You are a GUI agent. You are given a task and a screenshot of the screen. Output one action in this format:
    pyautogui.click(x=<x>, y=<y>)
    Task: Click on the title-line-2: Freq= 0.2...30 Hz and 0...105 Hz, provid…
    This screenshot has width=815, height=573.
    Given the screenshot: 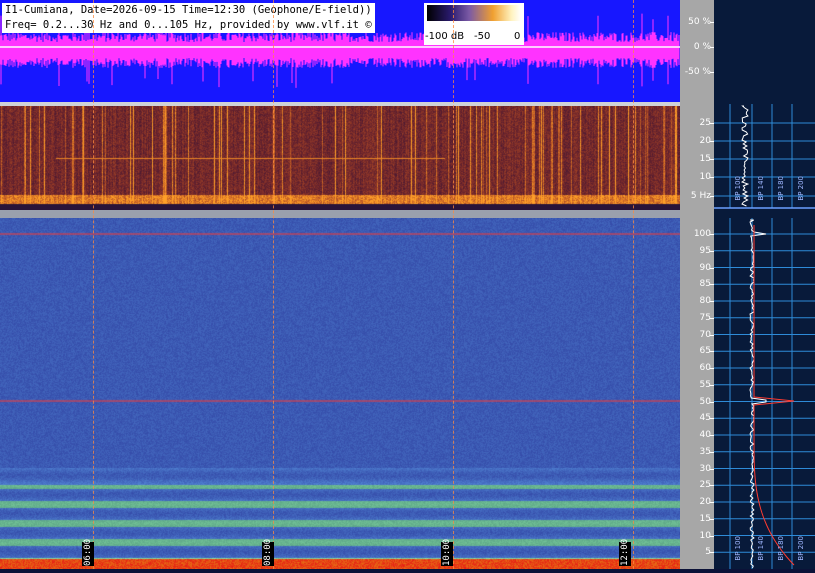 What is the action you would take?
    pyautogui.click(x=188, y=25)
    